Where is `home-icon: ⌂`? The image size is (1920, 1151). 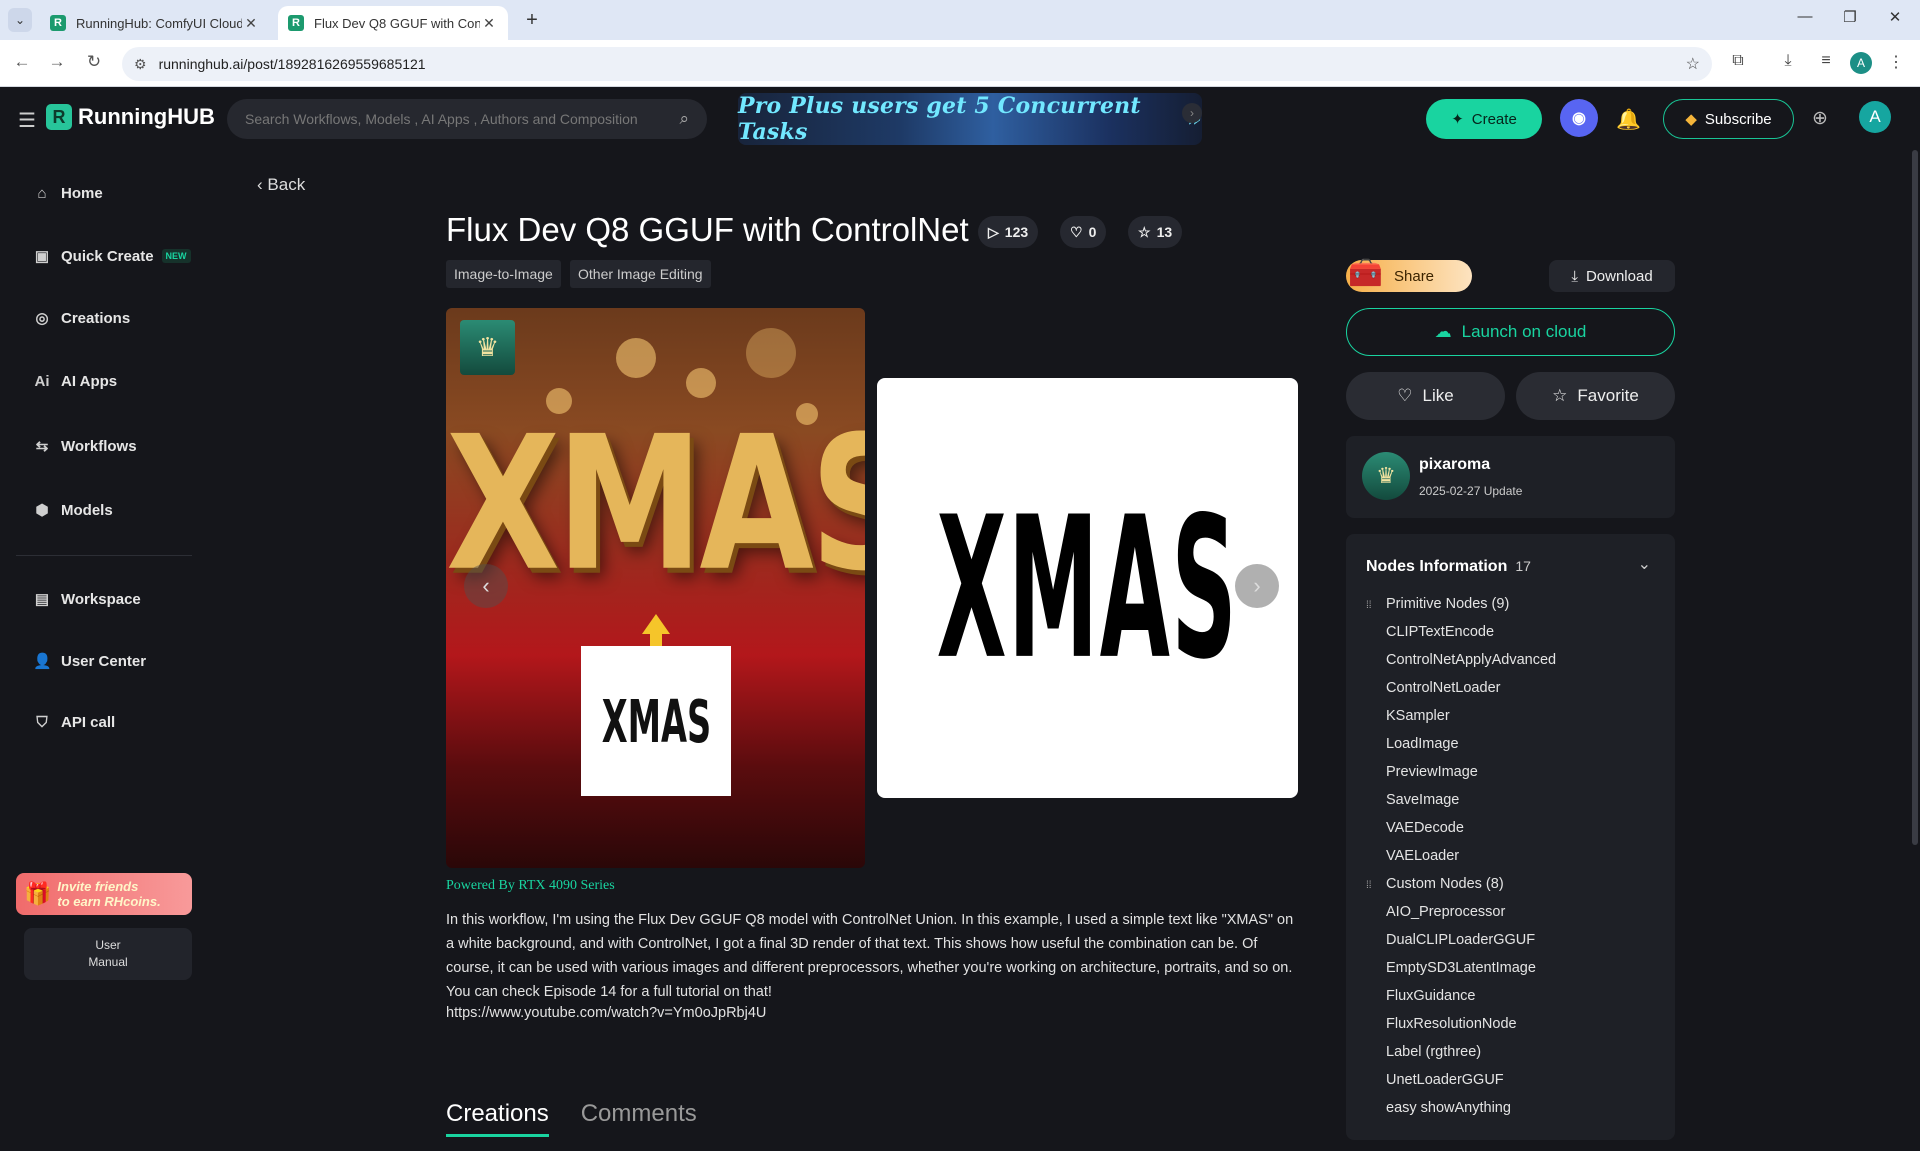
home-icon: ⌂ is located at coordinates (42, 193).